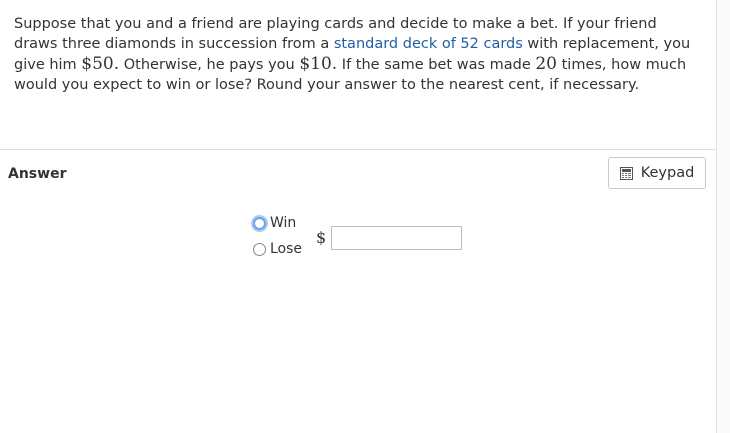 The image size is (730, 433). Describe the element at coordinates (100, 64) in the screenshot. I see `win-amount: $50.` at that location.